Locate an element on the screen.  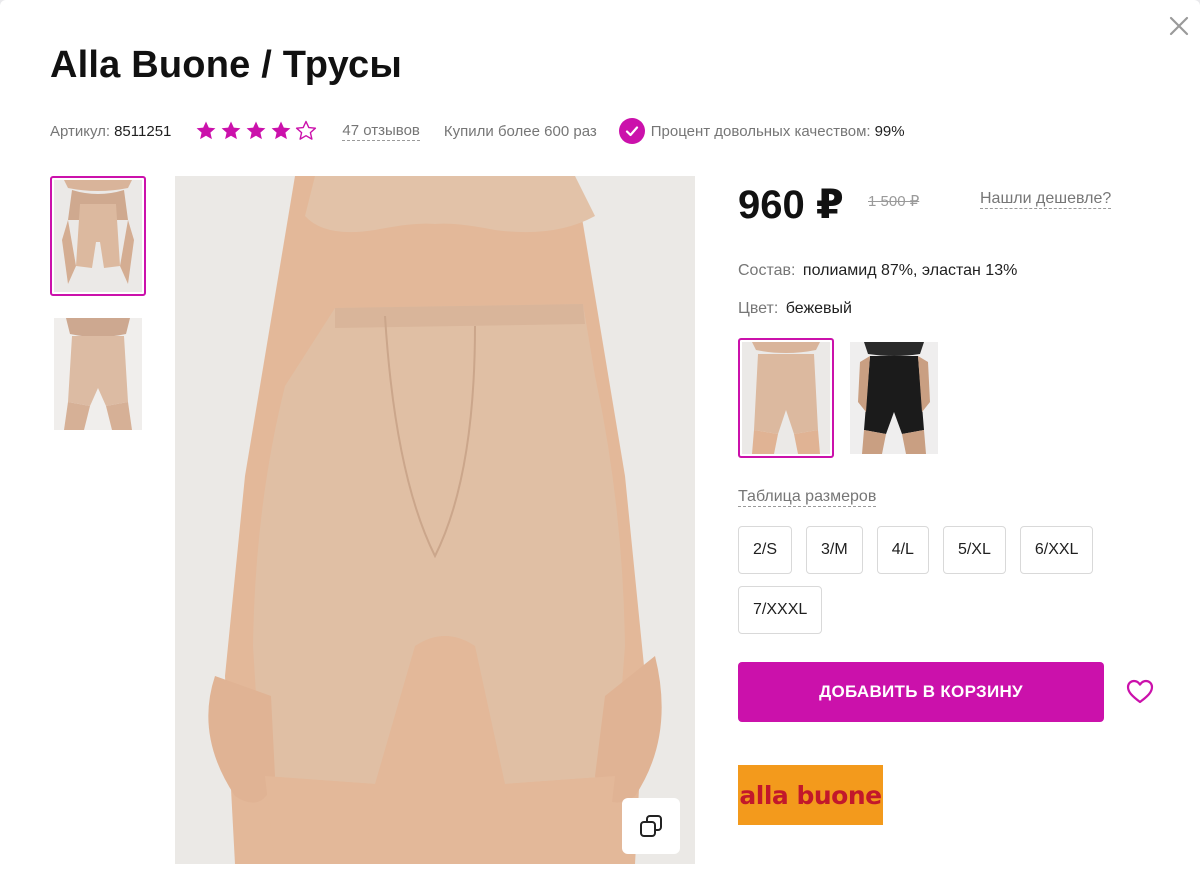
size-options: 2/S 3/M 4/L 5/XL 6/XXL 7/XXXL is located at coordinates (923, 586).